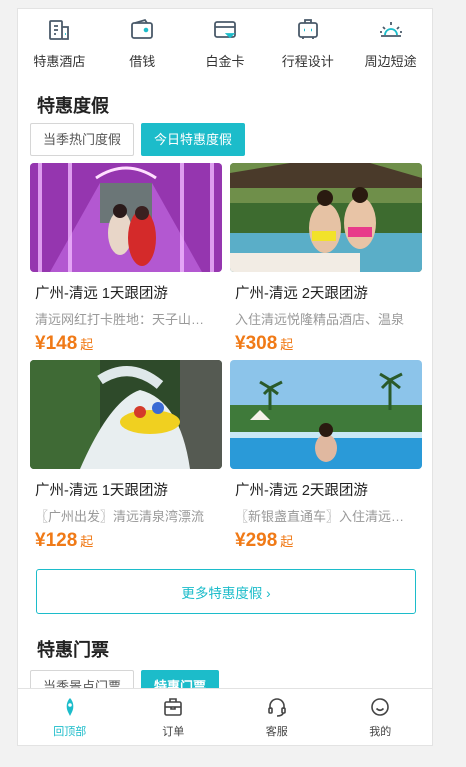  I want to click on product-card: 广州-清远 2天跟团游 〖新银盏直通车〗入住清远温泉 ¥298 起, so click(326, 456).